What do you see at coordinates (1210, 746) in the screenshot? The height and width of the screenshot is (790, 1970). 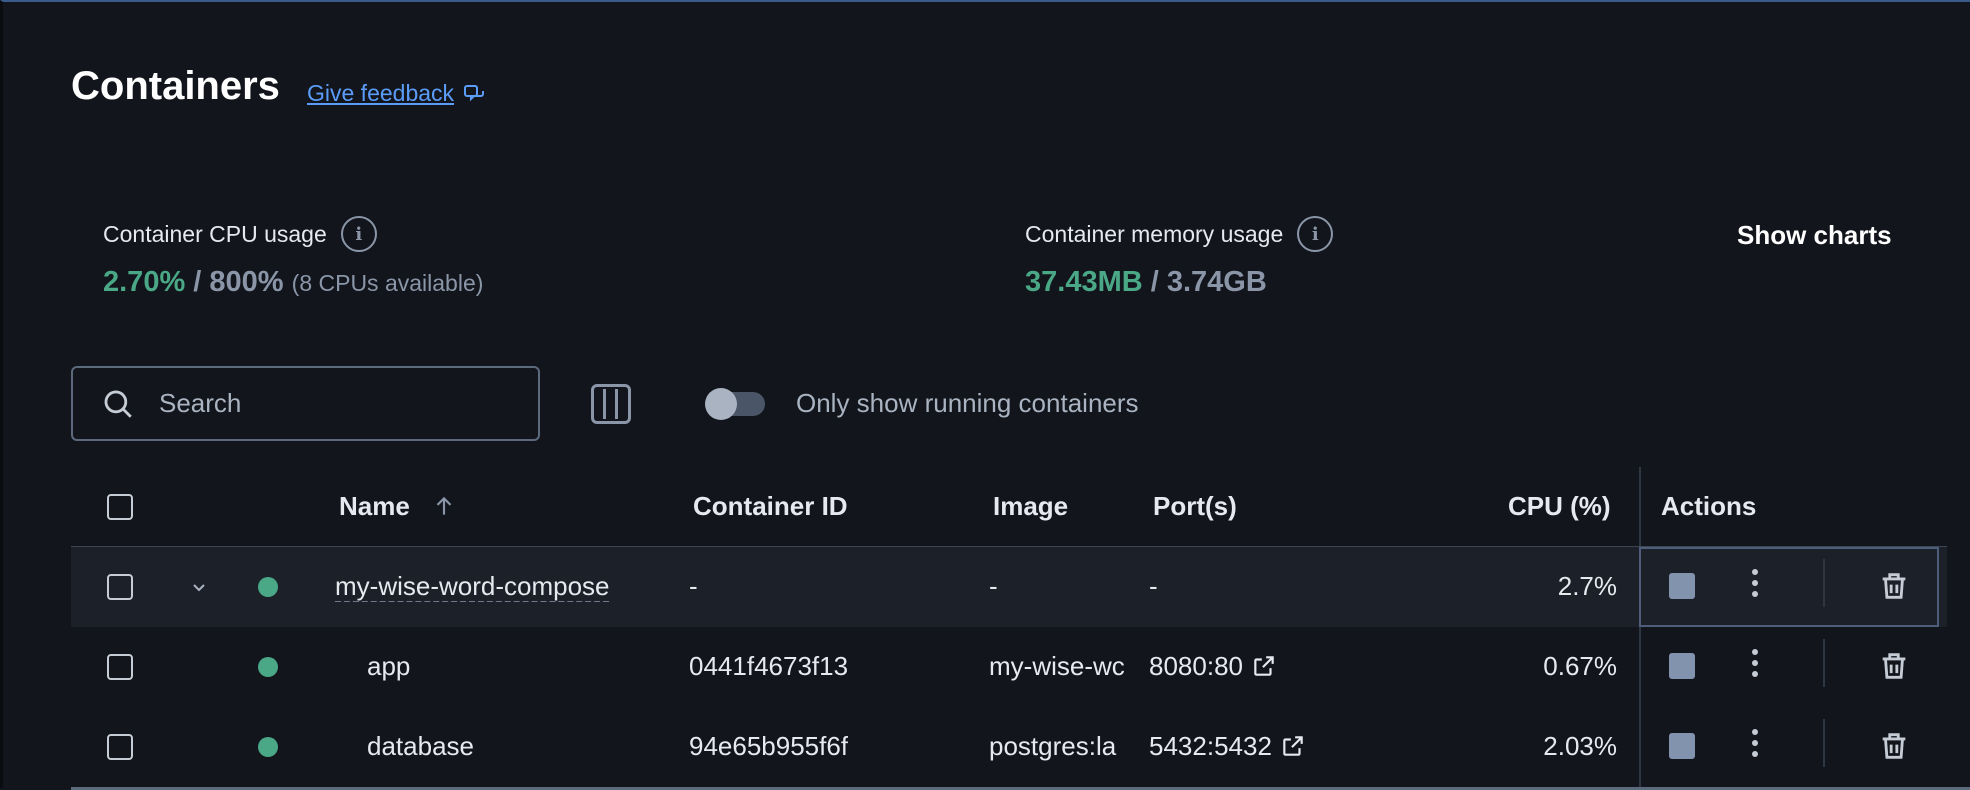 I see `port-value: 5432:5432` at bounding box center [1210, 746].